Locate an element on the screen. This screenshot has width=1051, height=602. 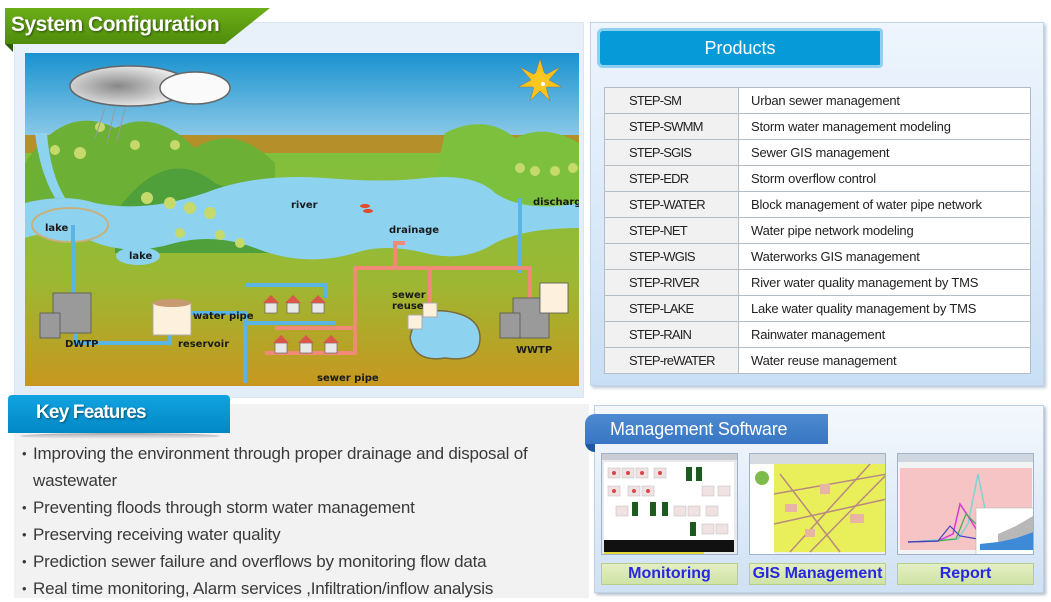
management-software-title: Management Software is located at coordinates (706, 429).